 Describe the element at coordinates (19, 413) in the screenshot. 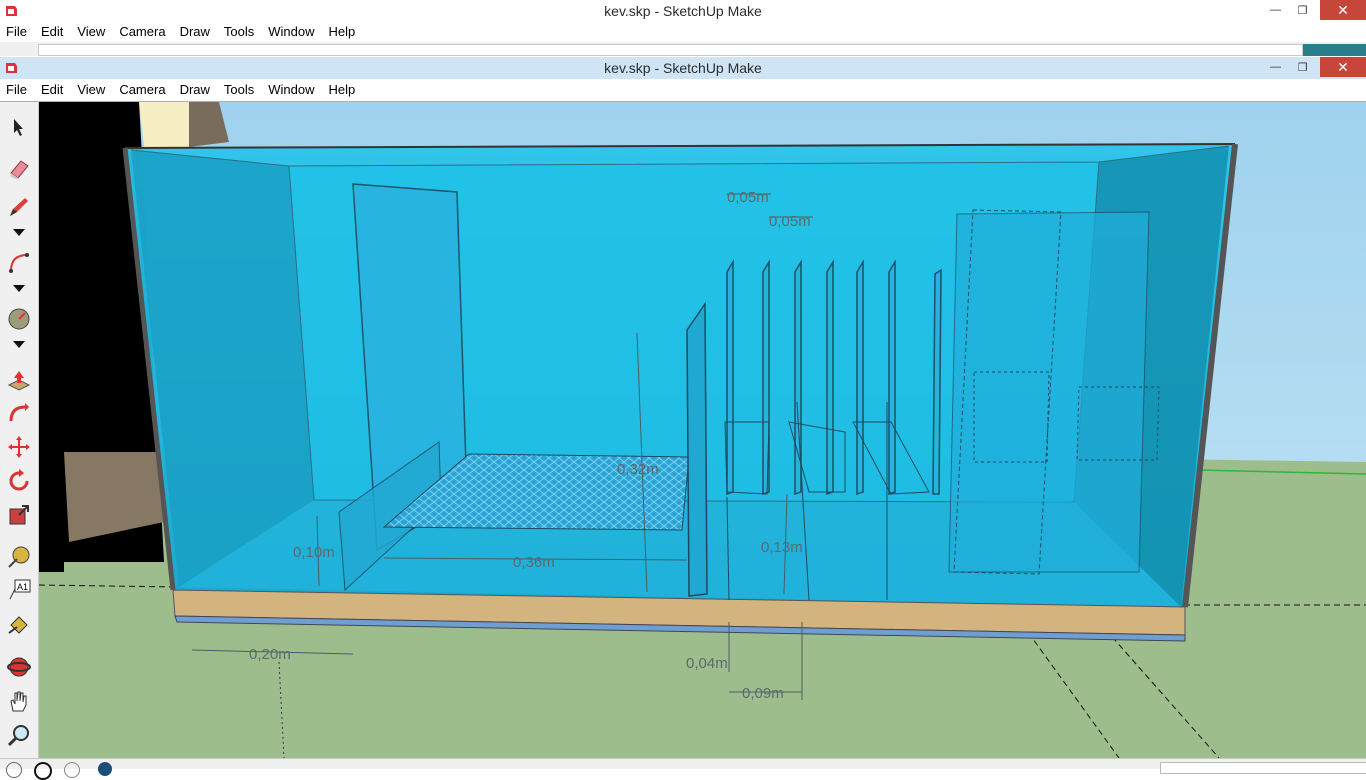

I see `follow-me-icon` at that location.